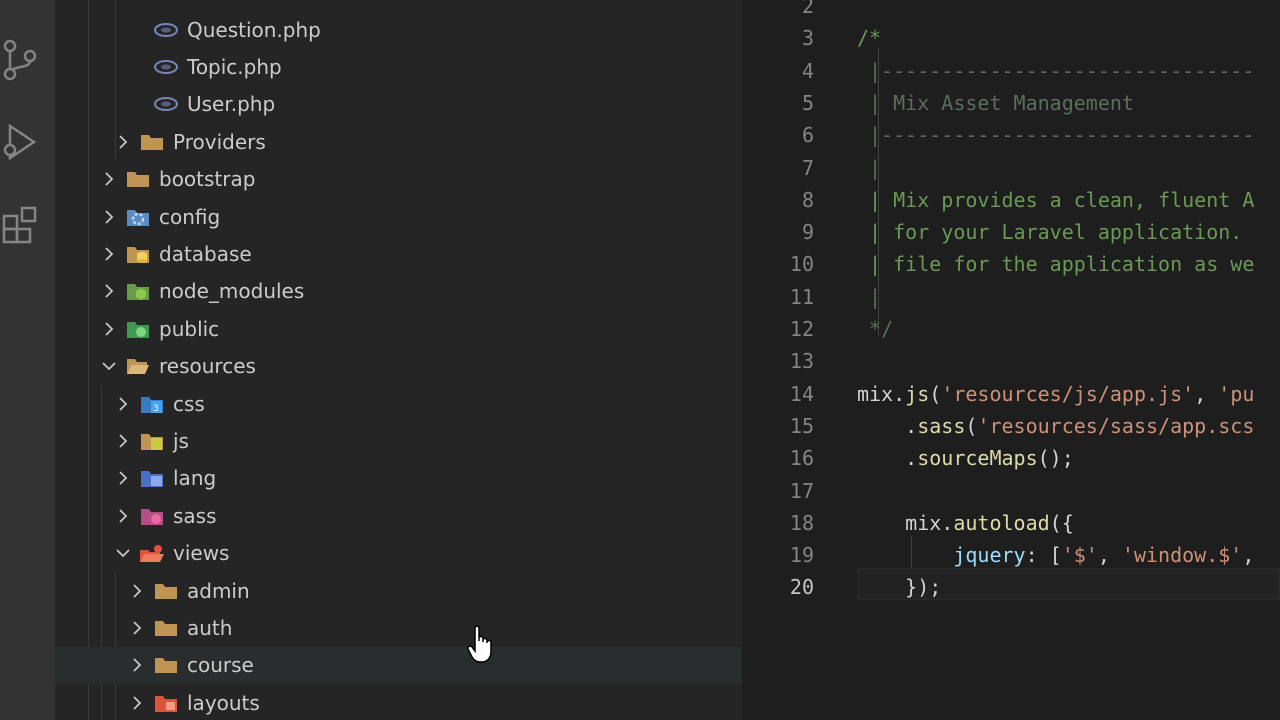 The width and height of the screenshot is (1280, 720). Describe the element at coordinates (201, 553) in the screenshot. I see `tree-item-label: views` at that location.